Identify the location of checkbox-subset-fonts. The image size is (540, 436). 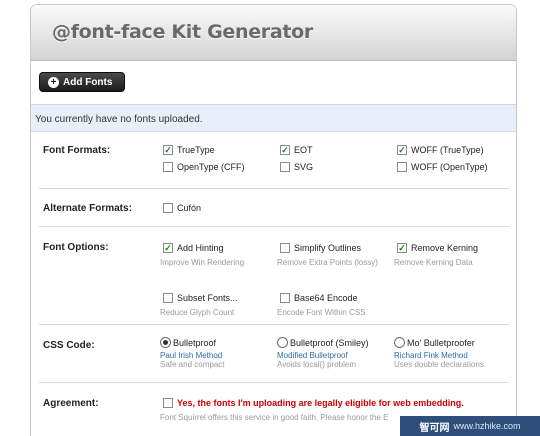
(168, 298).